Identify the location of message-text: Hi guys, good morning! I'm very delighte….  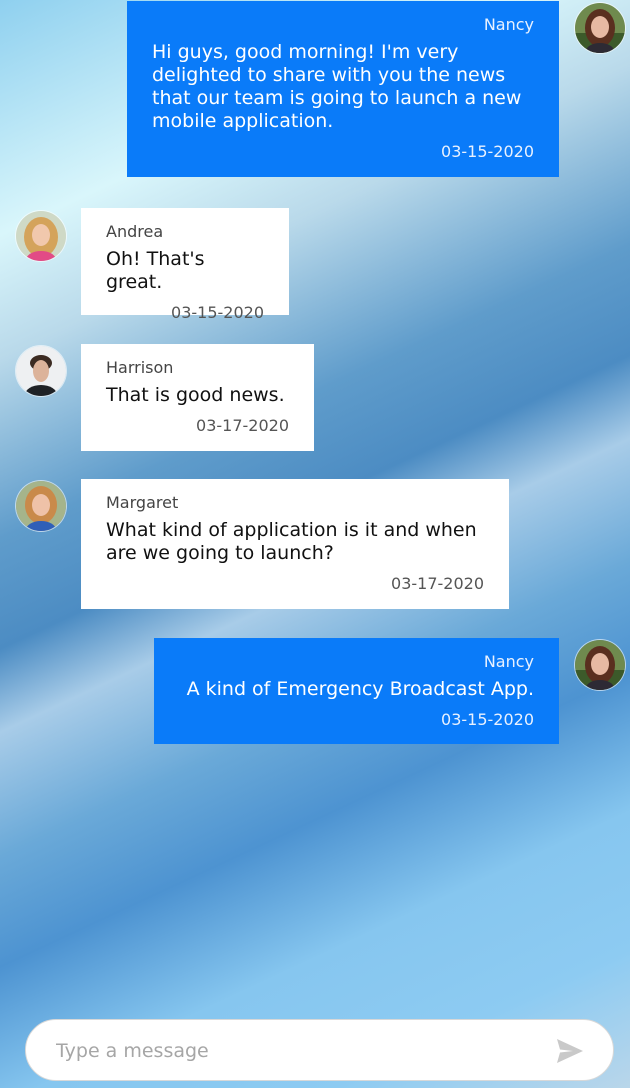
(337, 86).